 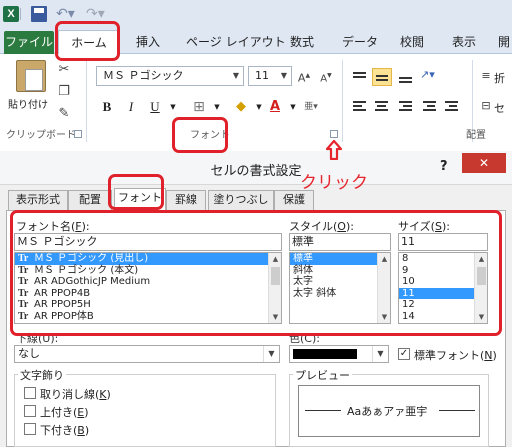 What do you see at coordinates (30, 429) in the screenshot?
I see `subscript-checkbox` at bounding box center [30, 429].